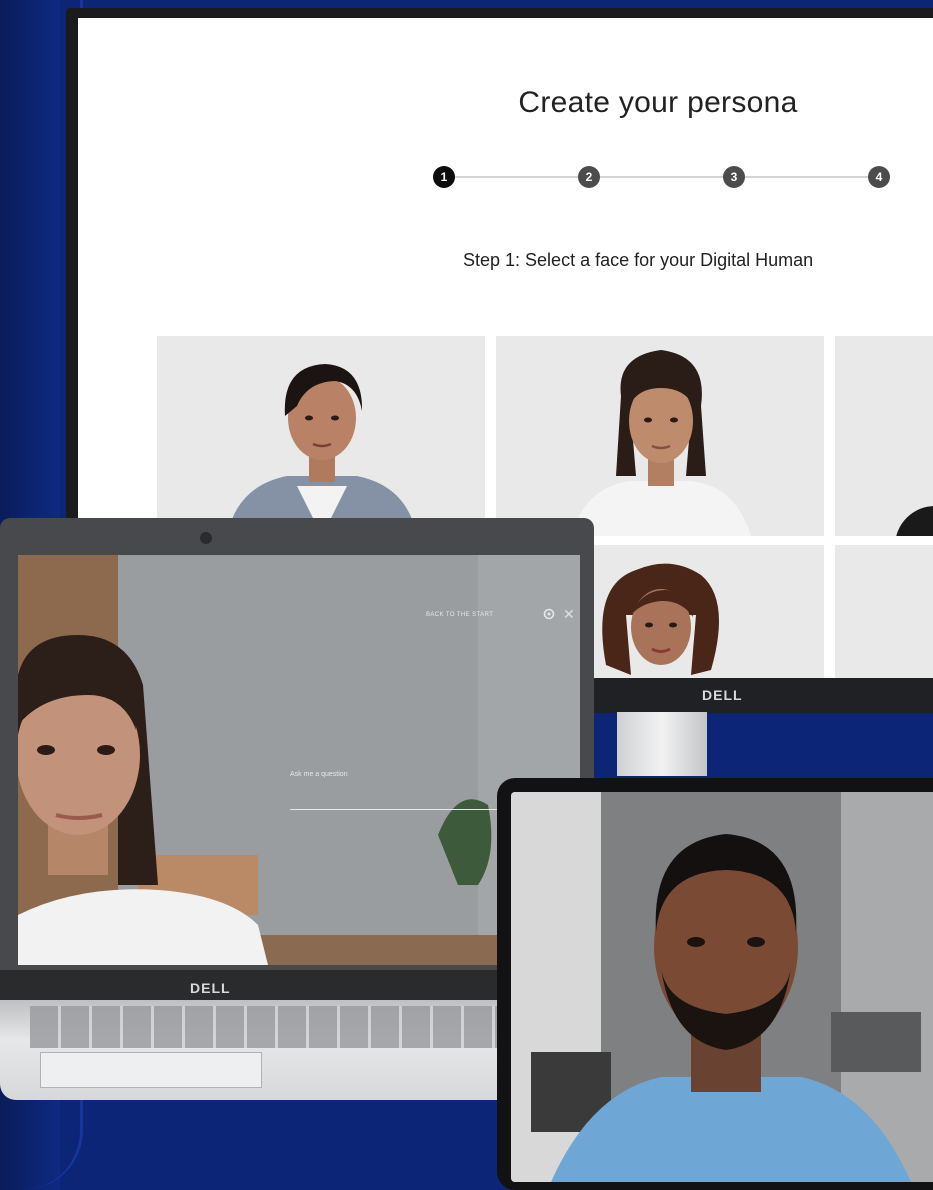 This screenshot has width=933, height=1190. Describe the element at coordinates (549, 614) in the screenshot. I see `gear-icon` at that location.